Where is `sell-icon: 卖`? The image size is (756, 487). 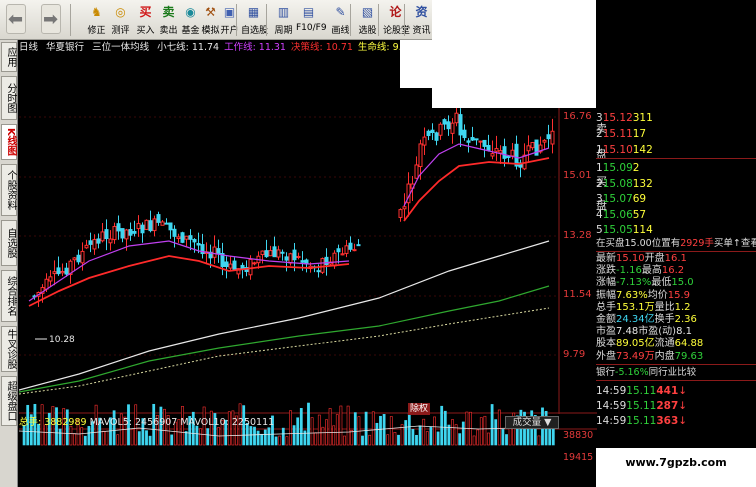 sell-icon: 卖 is located at coordinates (168, 12).